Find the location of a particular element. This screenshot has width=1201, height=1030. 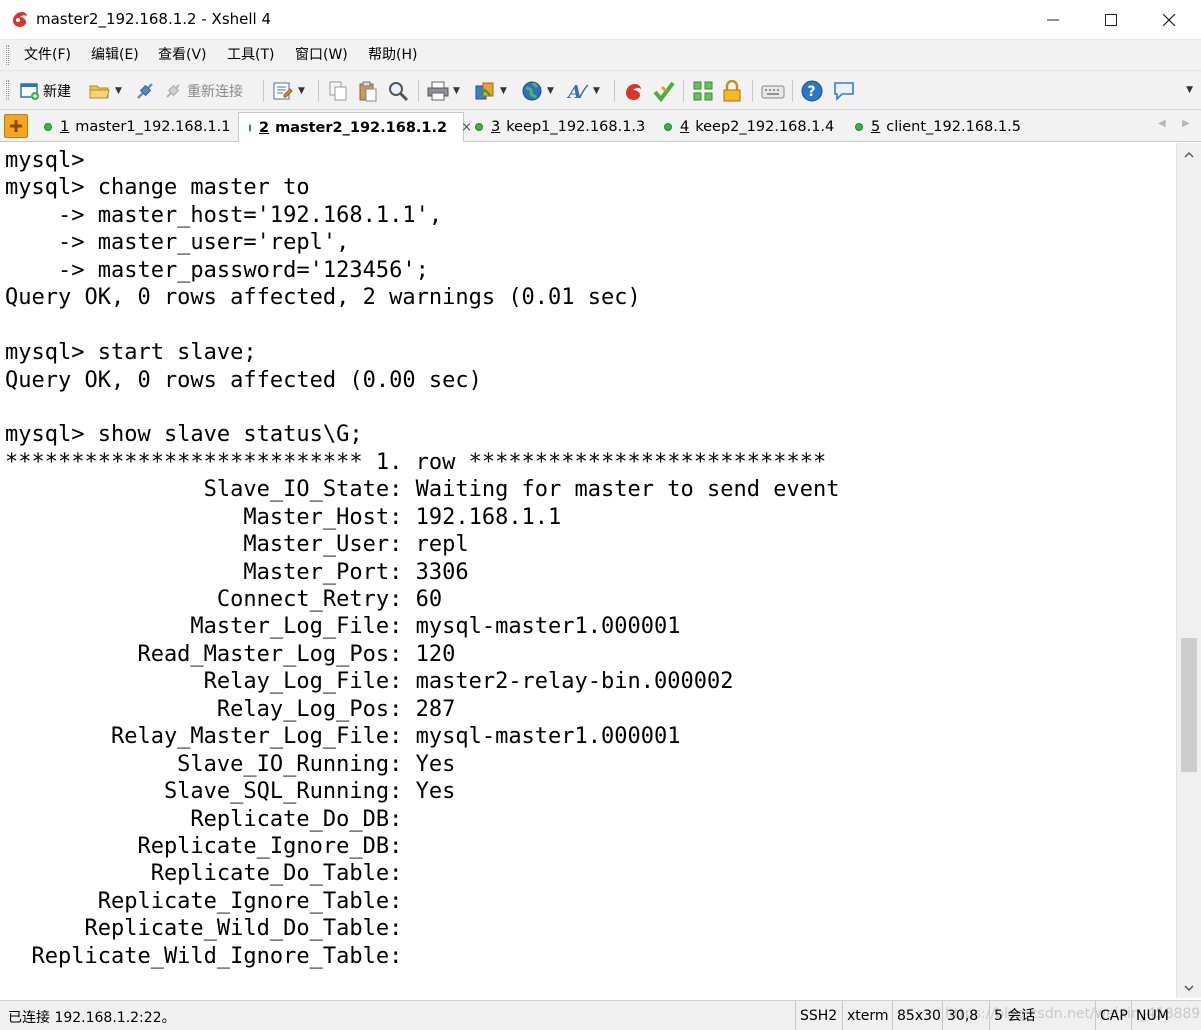

xftp-icon is located at coordinates (664, 91).